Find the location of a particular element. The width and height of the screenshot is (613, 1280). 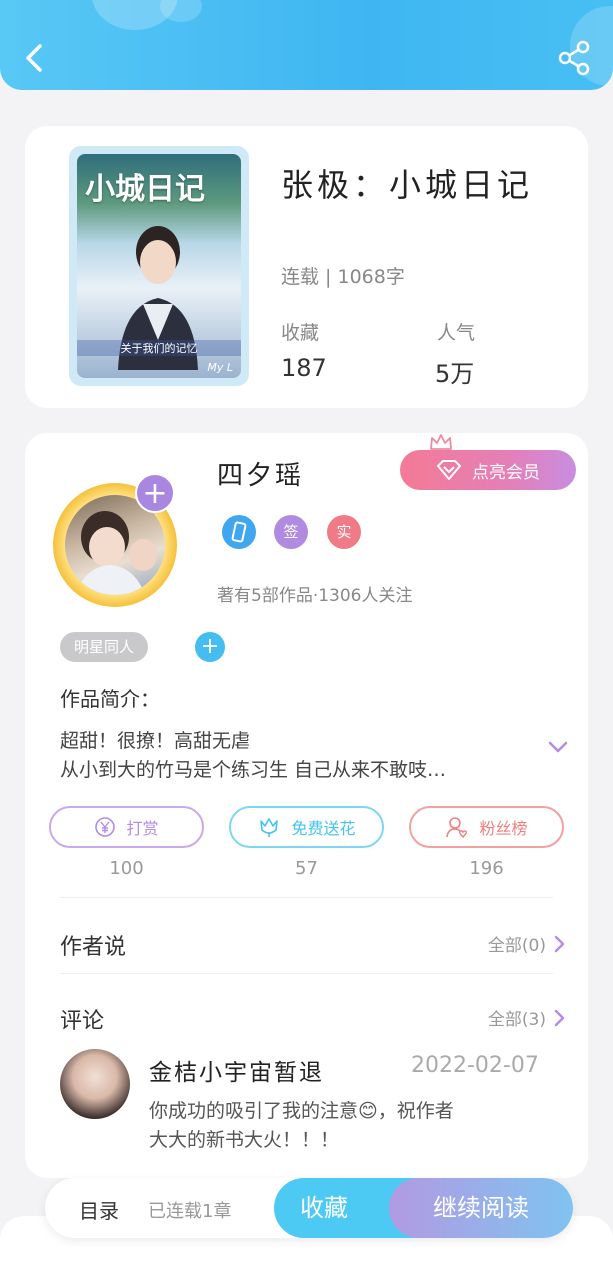

share-button is located at coordinates (575, 58).